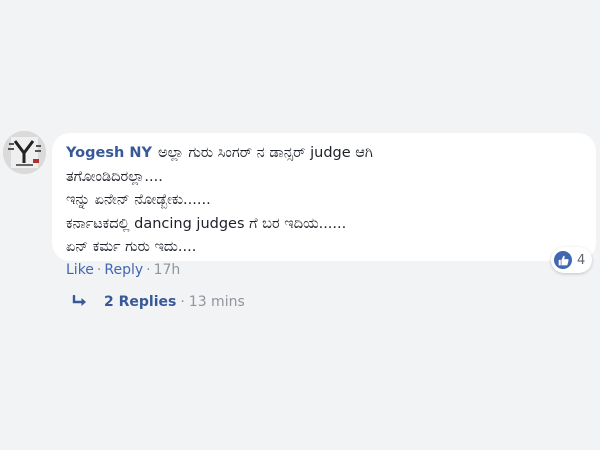 The image size is (600, 450). Describe the element at coordinates (581, 260) in the screenshot. I see `reaction-count: 4` at that location.